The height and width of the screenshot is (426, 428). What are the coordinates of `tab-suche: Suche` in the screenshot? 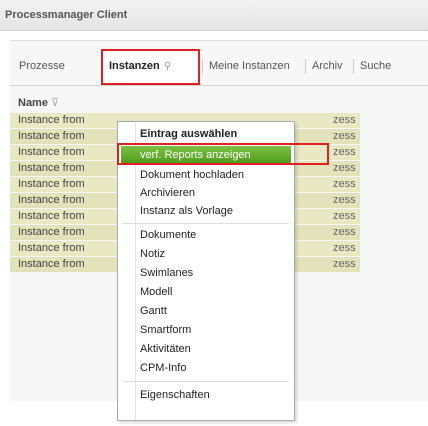 It's located at (372, 66).